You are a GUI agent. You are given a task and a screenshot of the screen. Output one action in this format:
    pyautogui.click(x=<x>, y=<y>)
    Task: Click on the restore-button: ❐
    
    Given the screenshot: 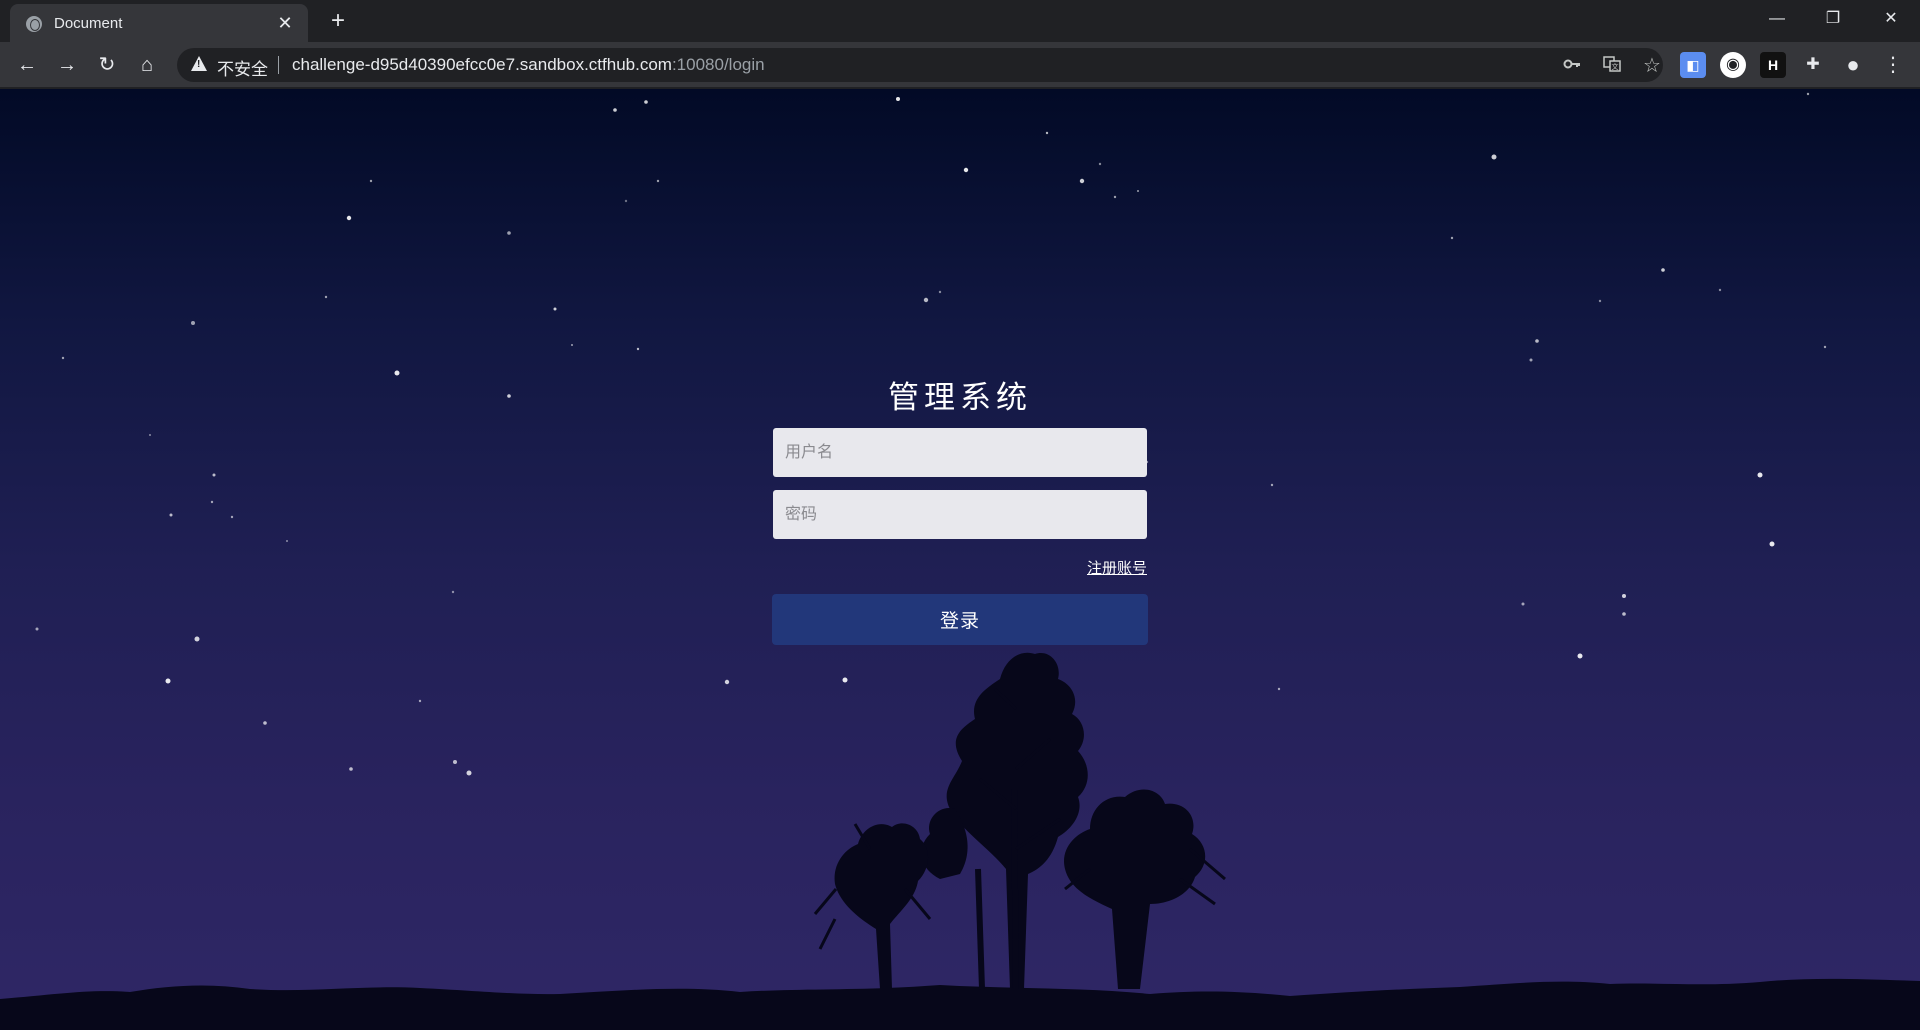 What is the action you would take?
    pyautogui.click(x=1833, y=19)
    